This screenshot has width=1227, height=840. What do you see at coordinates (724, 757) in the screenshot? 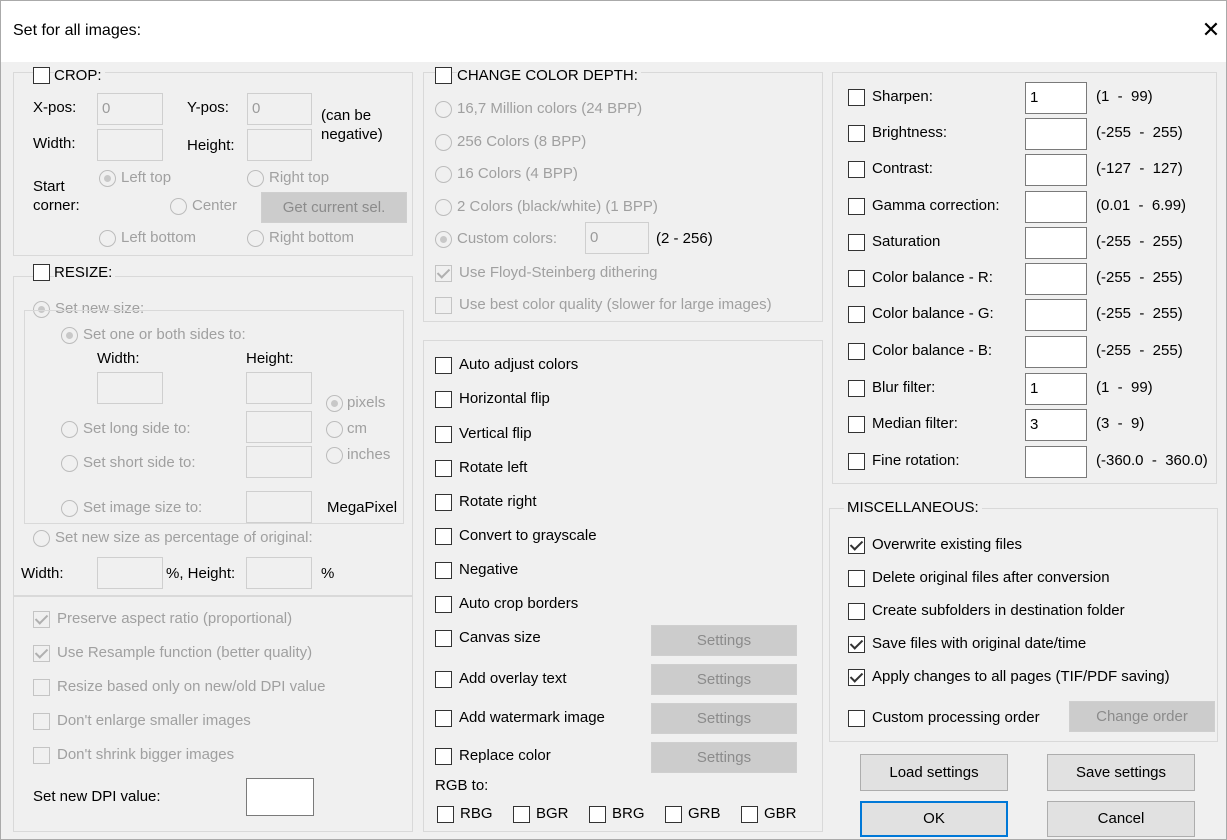
I see `replace-settings-button: Settings` at bounding box center [724, 757].